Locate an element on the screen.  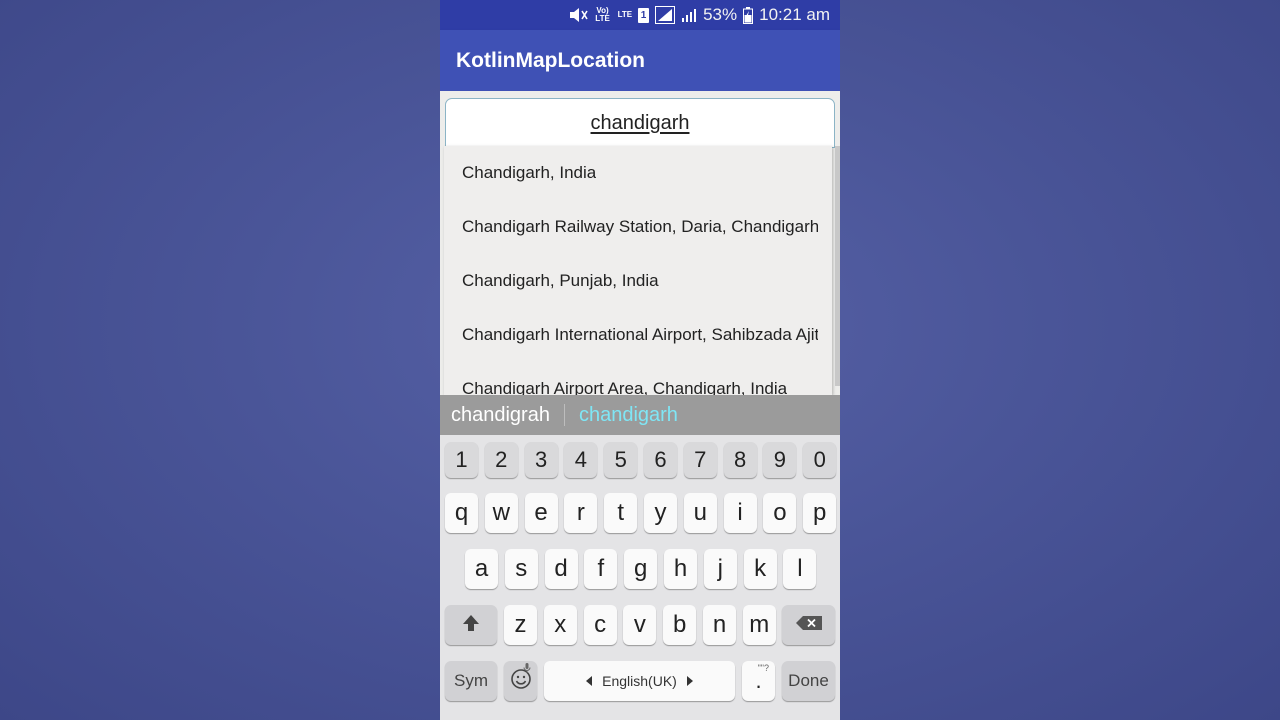
status-bar: Vo) LTE LTE 1 53% 10:21 am is located at coordinates (640, 15).